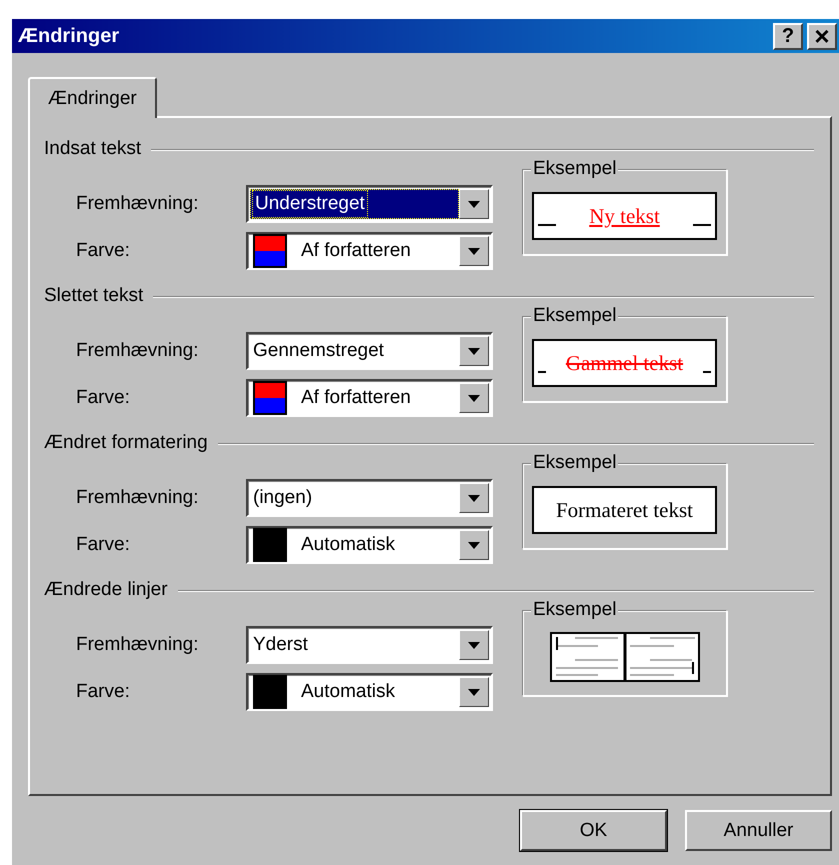 The image size is (839, 865). What do you see at coordinates (788, 36) in the screenshot?
I see `help-button: ?` at bounding box center [788, 36].